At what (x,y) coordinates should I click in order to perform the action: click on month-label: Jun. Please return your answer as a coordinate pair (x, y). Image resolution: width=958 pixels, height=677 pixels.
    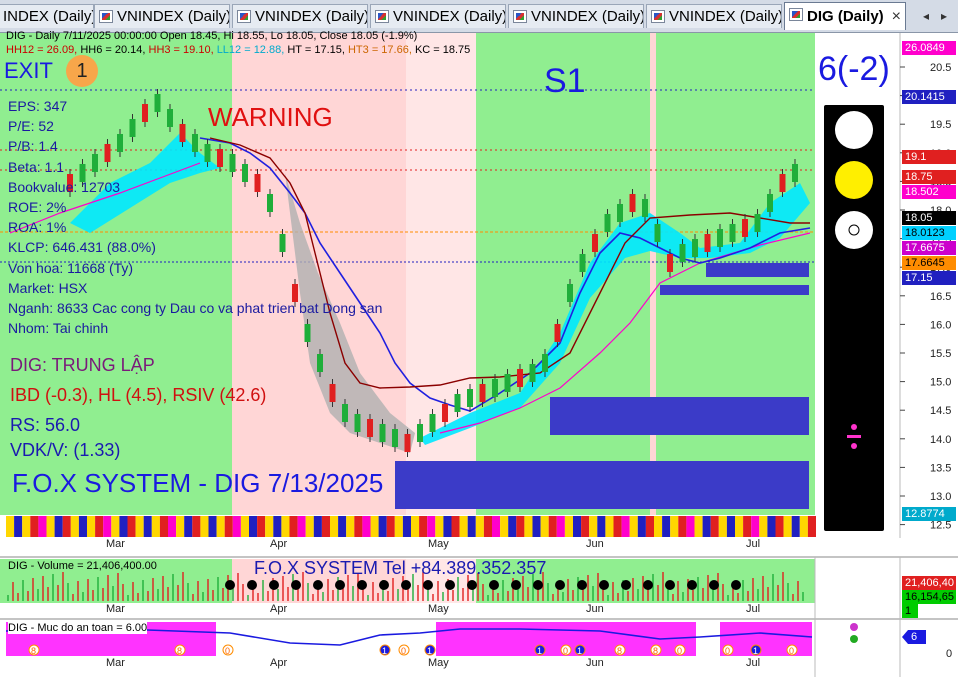
    Looking at the image, I should click on (595, 663).